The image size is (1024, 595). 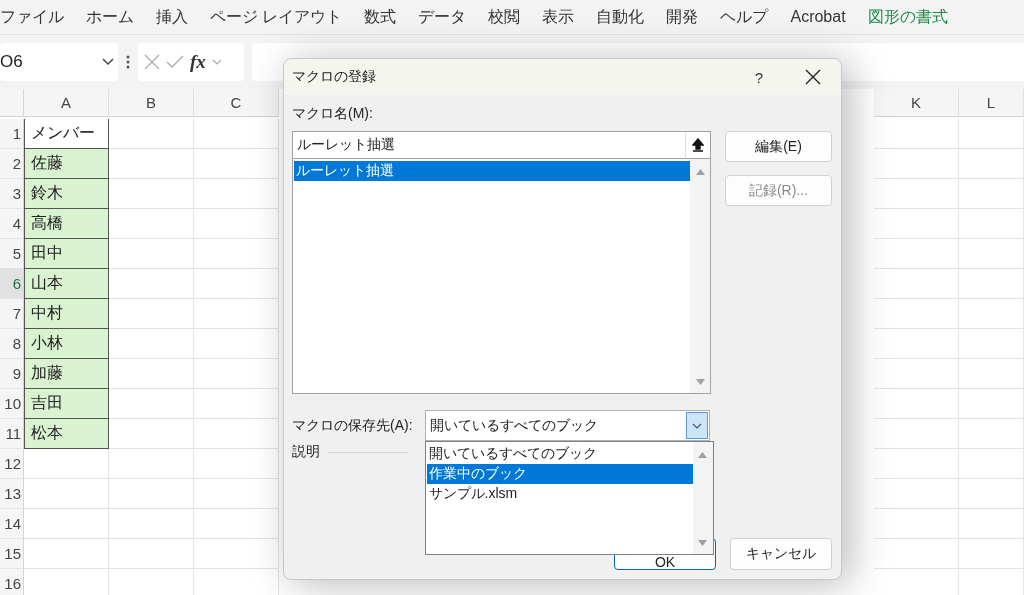 What do you see at coordinates (306, 452) in the screenshot?
I see `description-label: 説明` at bounding box center [306, 452].